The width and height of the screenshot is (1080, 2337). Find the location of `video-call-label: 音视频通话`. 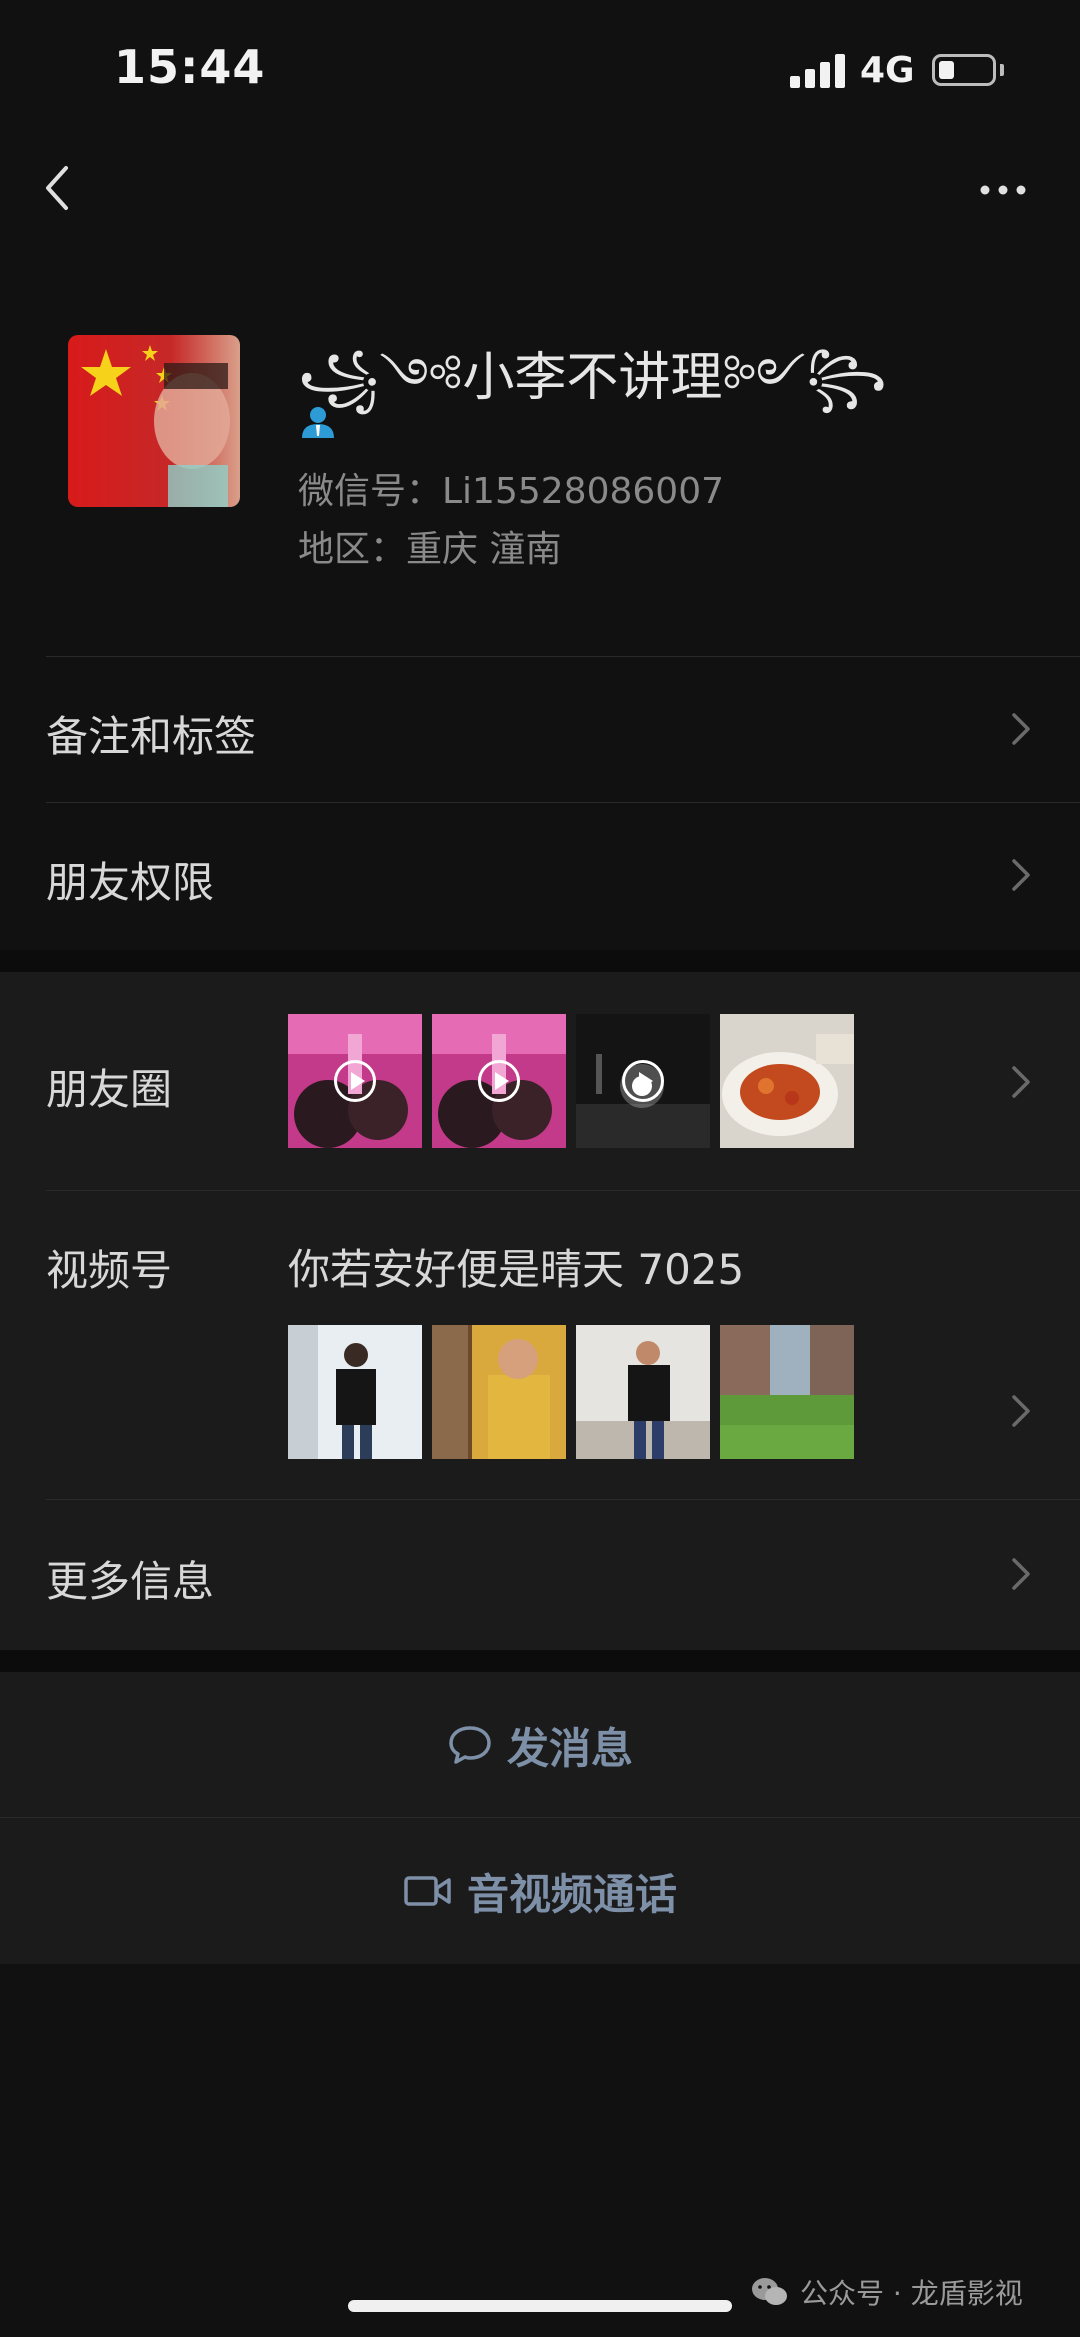

video-call-label: 音视频通话 is located at coordinates (571, 1894).